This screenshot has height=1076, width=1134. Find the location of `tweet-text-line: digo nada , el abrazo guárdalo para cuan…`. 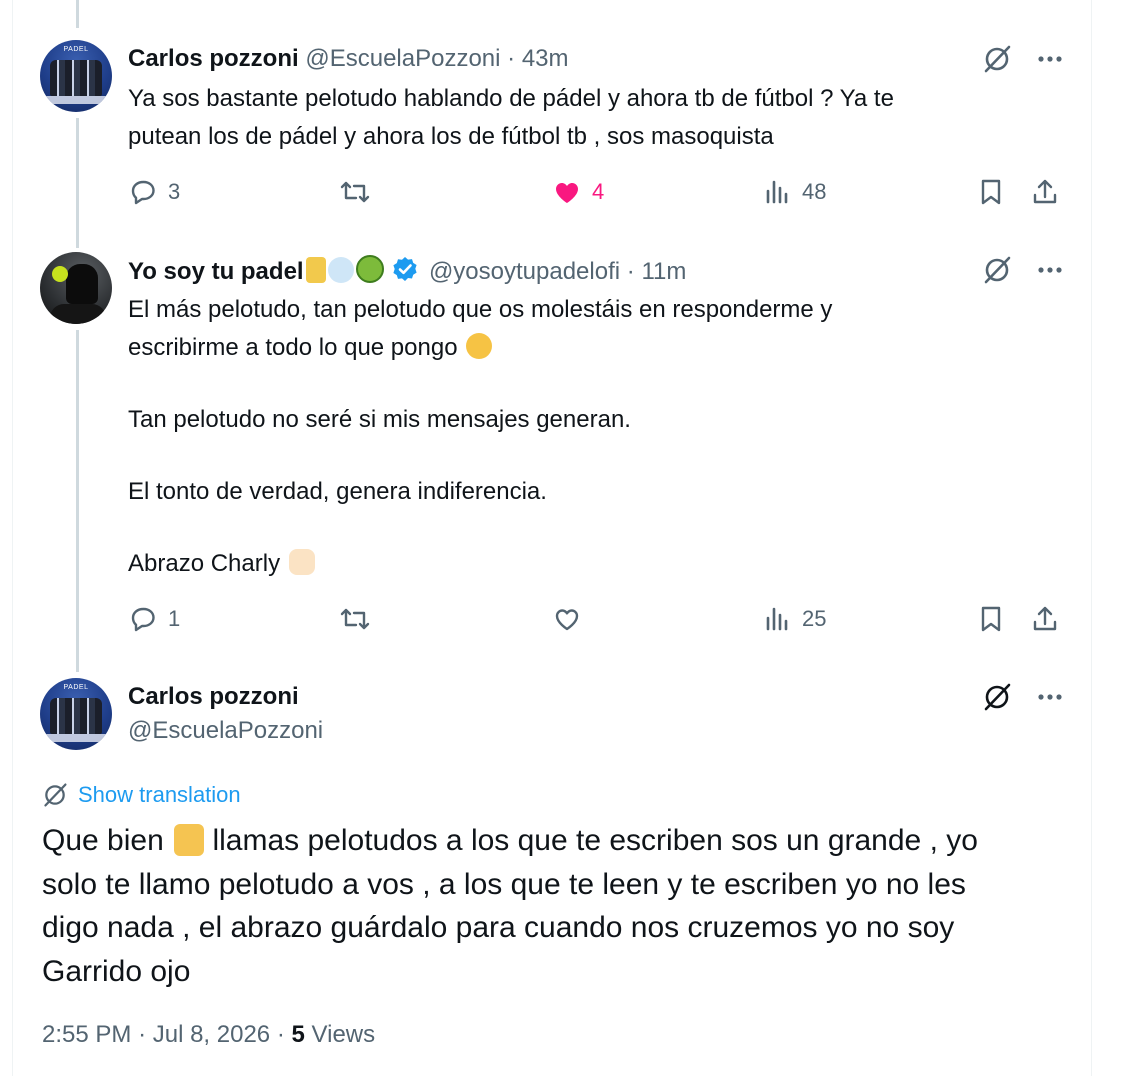

tweet-text-line: digo nada , el abrazo guárdalo para cuan… is located at coordinates (498, 927).